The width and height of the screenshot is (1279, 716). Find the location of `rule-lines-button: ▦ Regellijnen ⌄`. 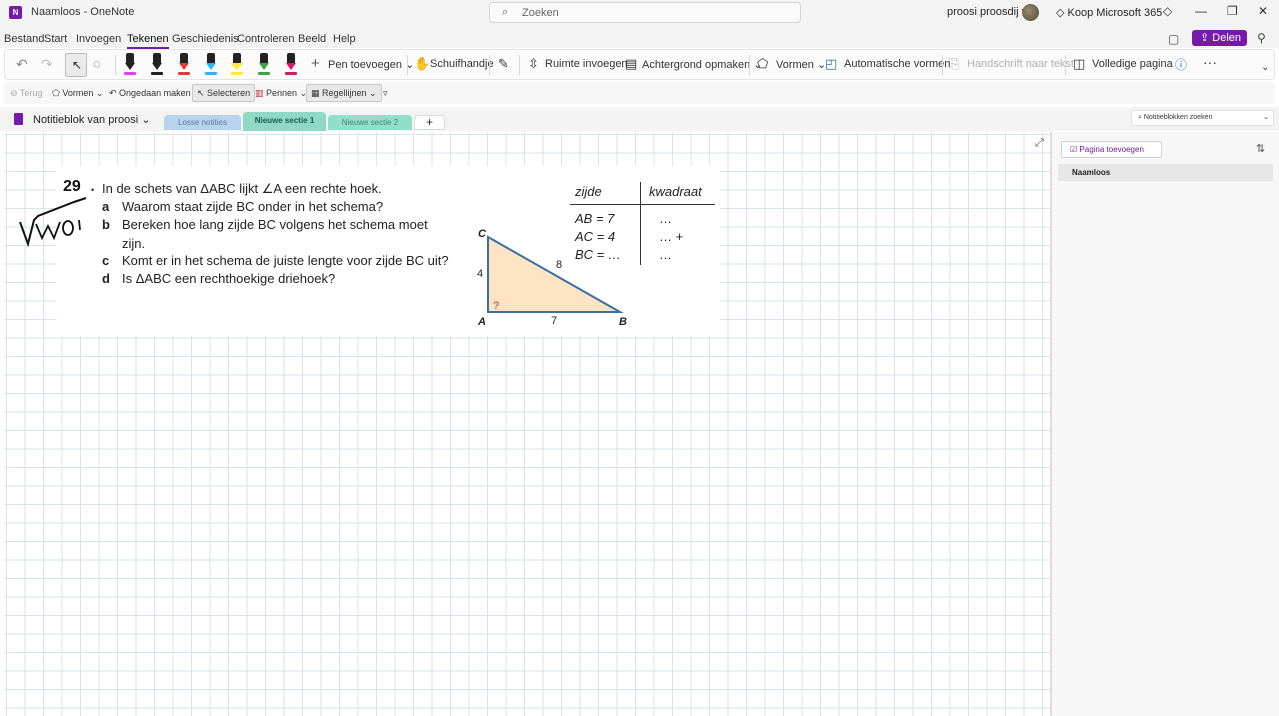

rule-lines-button: ▦ Regellijnen ⌄ is located at coordinates (344, 93).